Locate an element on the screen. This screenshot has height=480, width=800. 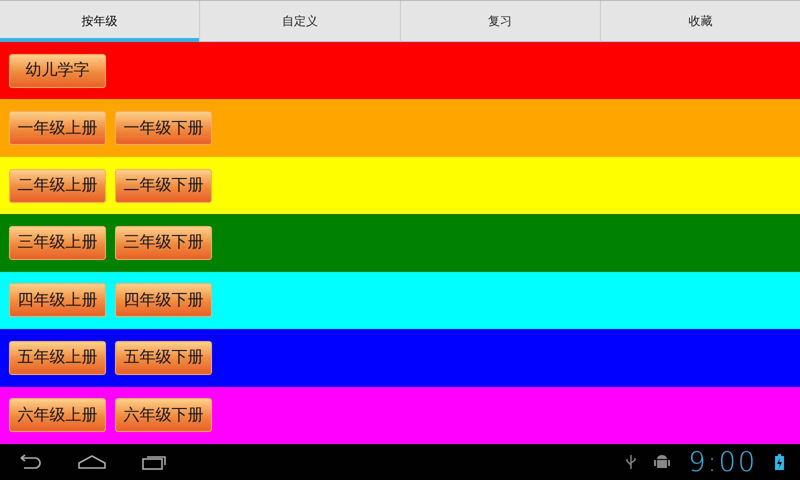
tab: 按年级 is located at coordinates (100, 21).